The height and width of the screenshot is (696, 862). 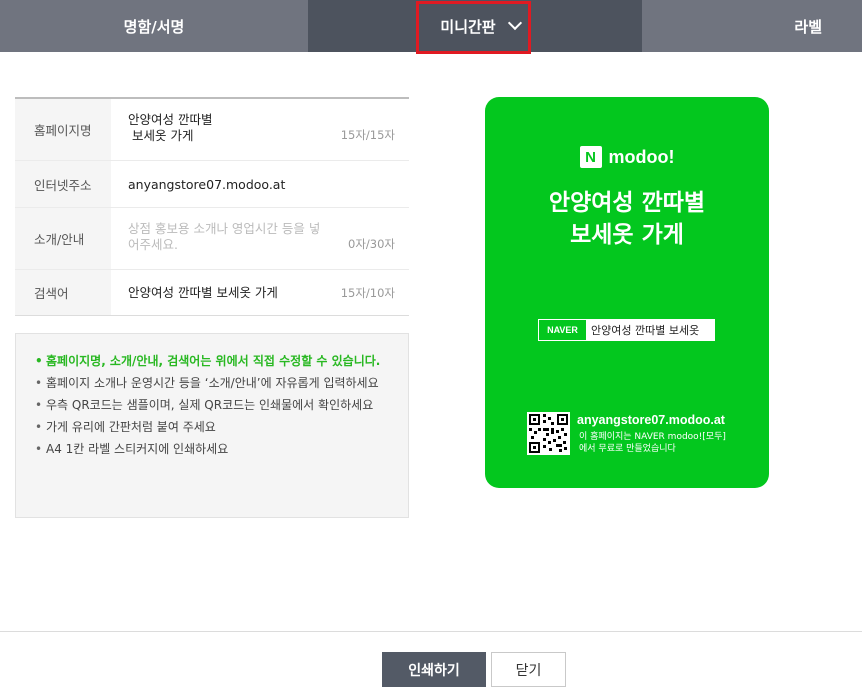 What do you see at coordinates (212, 383) in the screenshot?
I see `notice-item: 홈페이지 소개나 운영시간 등을 ‘소개/안내’에 자유롭게 입력하세요` at bounding box center [212, 383].